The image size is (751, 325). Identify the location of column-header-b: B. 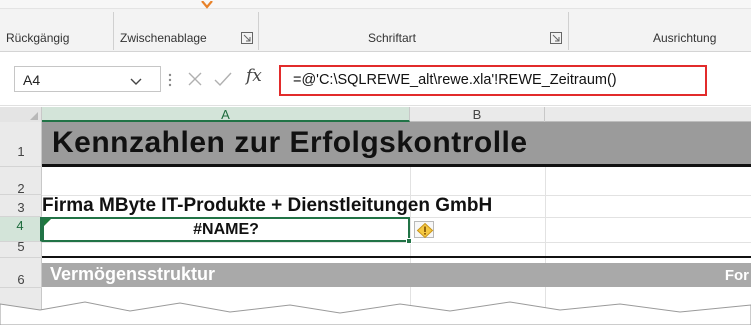
(477, 114).